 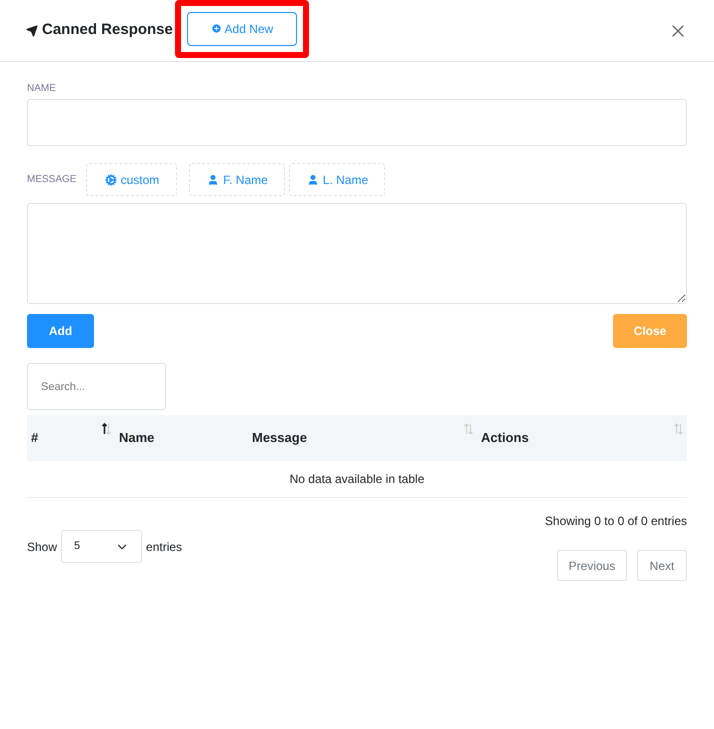 I want to click on column-header: Actions, so click(x=505, y=438).